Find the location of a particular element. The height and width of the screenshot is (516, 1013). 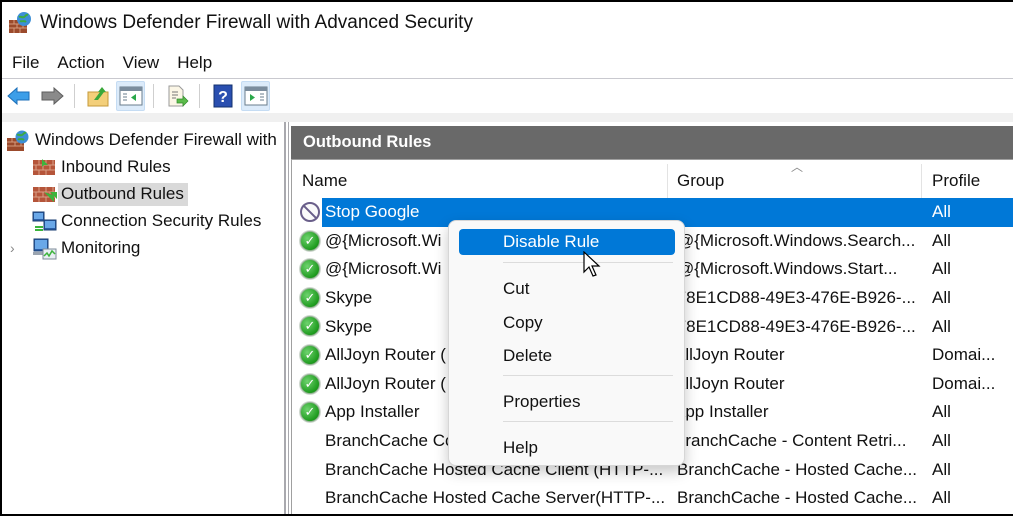

help-icon: ? is located at coordinates (222, 96).